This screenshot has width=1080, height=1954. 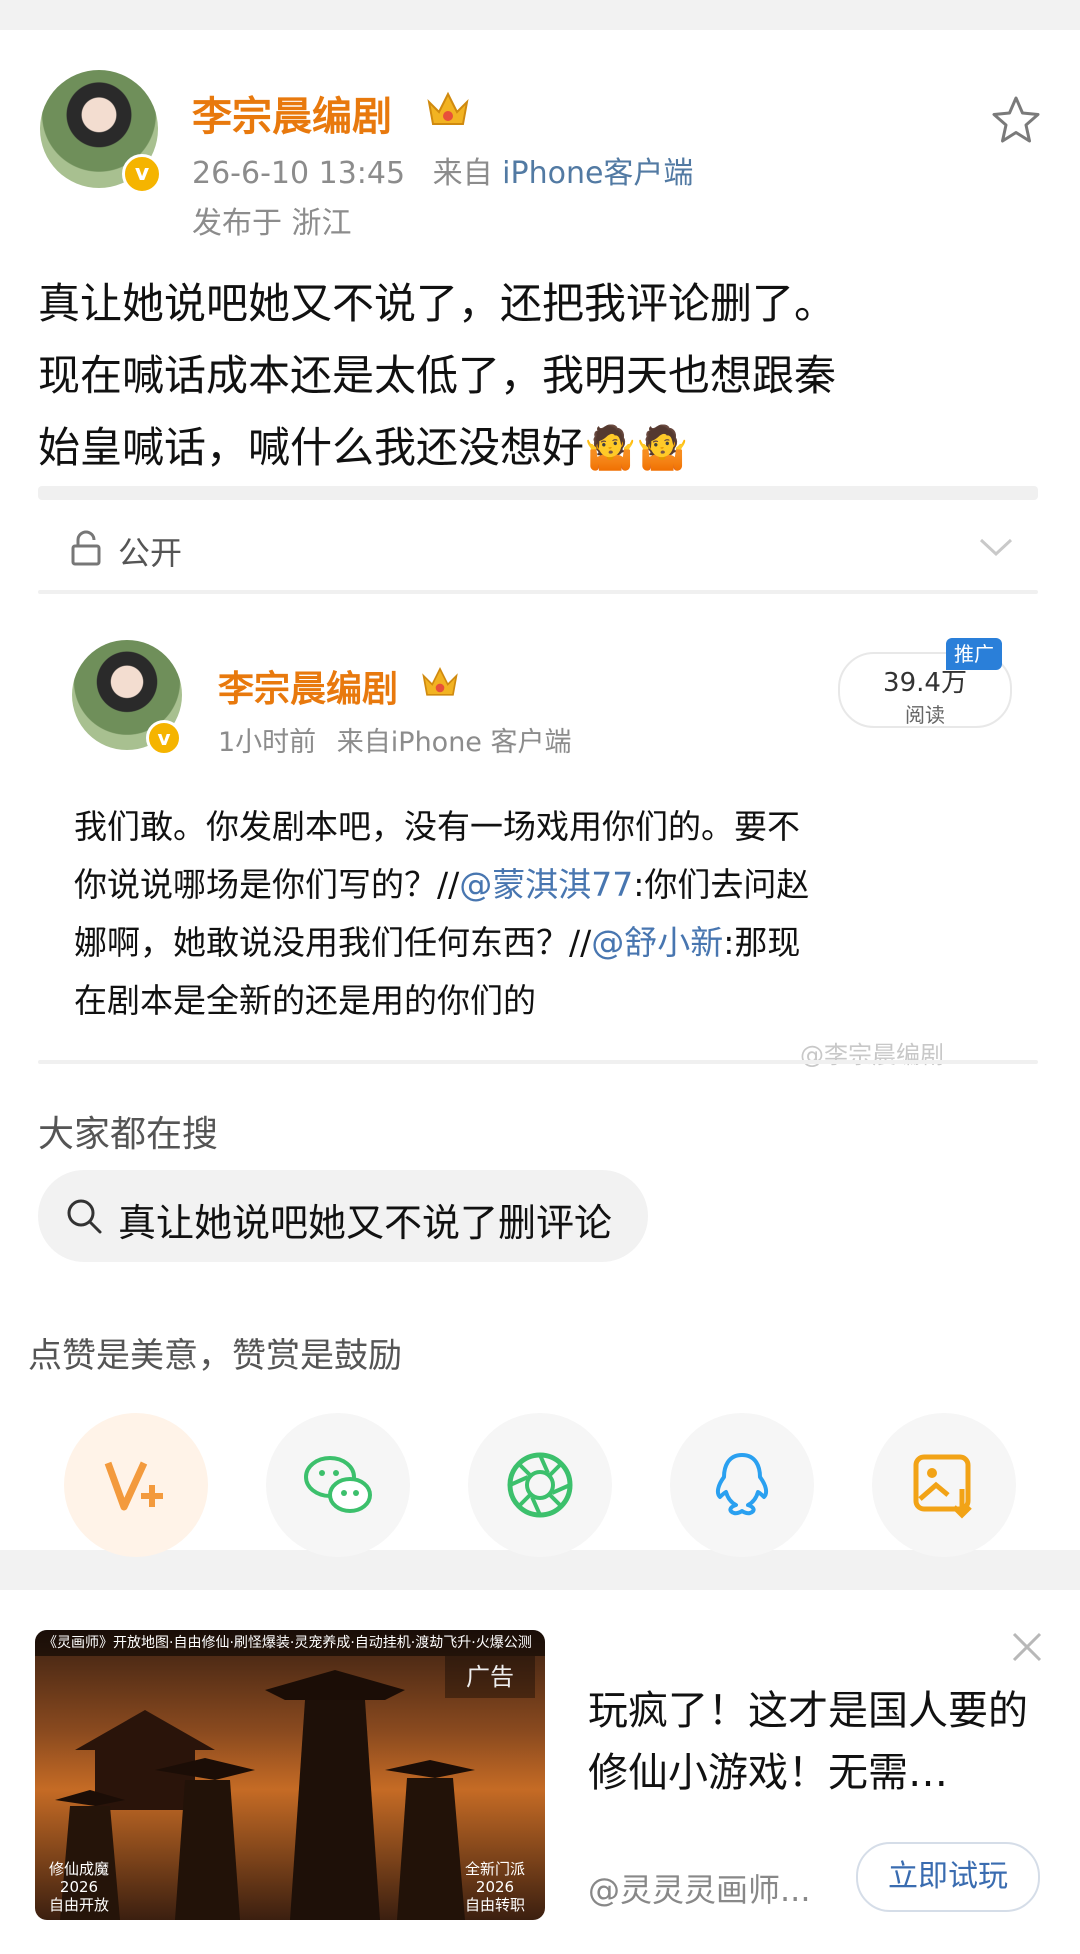 What do you see at coordinates (948, 1877) in the screenshot?
I see `try-now-button: 立即试玩` at bounding box center [948, 1877].